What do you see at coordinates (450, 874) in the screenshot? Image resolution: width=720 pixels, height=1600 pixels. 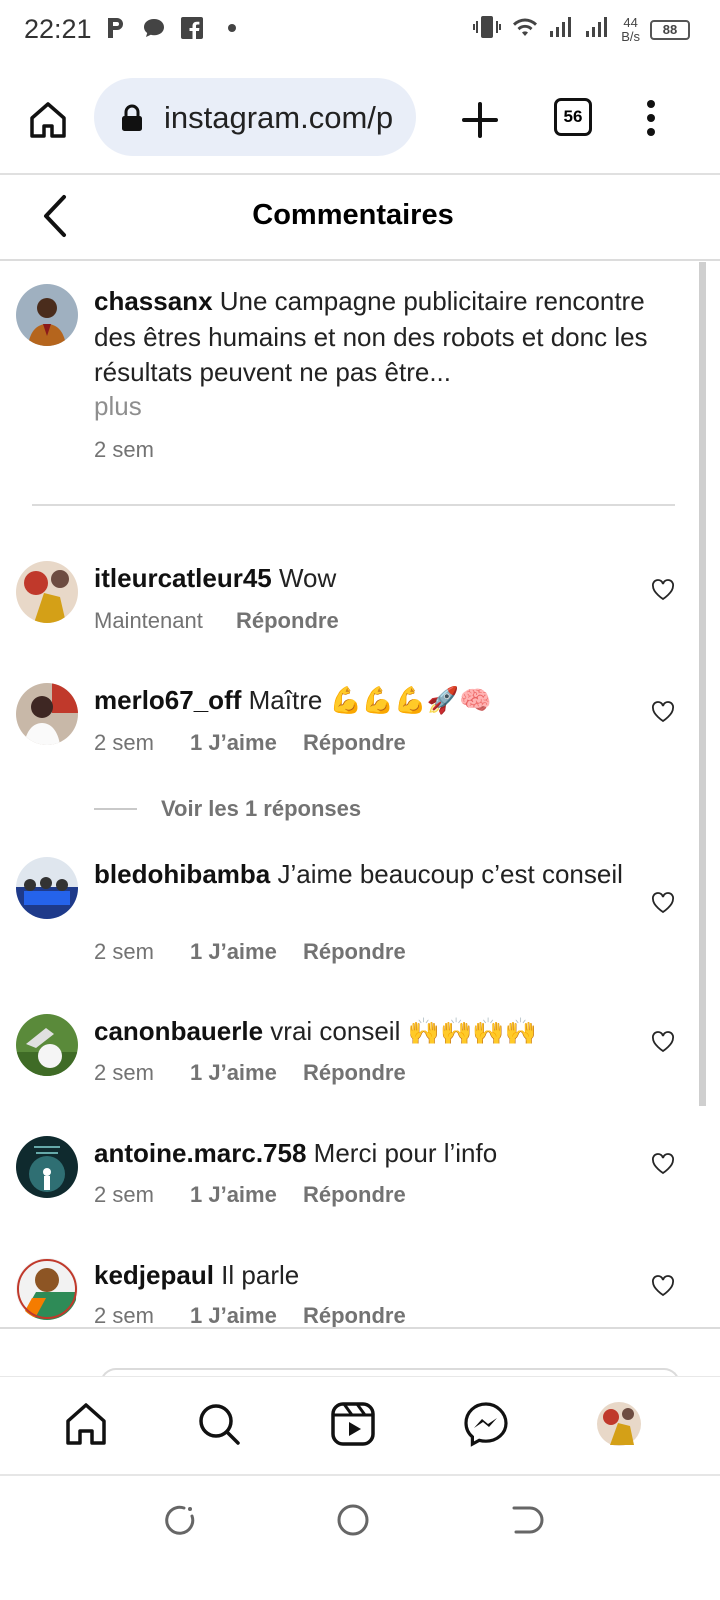 I see `comment-text: J’aime beaucoup c’est conseil` at bounding box center [450, 874].